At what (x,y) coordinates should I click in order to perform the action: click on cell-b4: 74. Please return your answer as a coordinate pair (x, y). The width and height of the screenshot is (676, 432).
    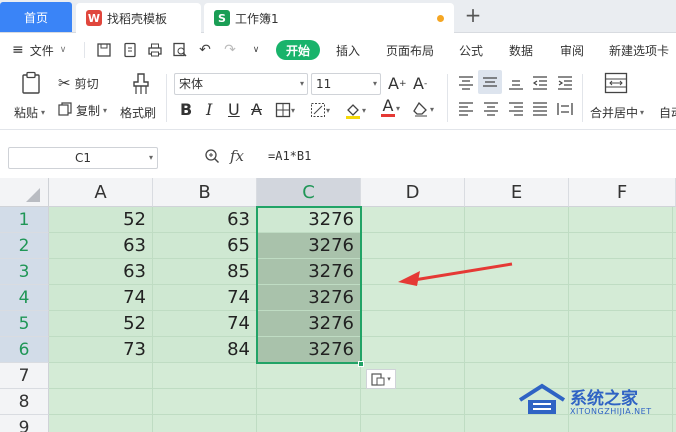
    Looking at the image, I should click on (205, 298).